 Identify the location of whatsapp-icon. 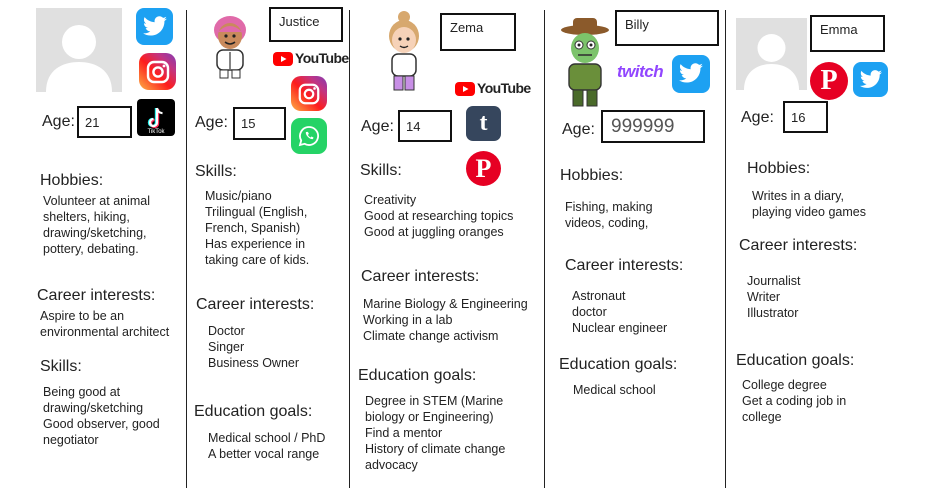
(309, 136).